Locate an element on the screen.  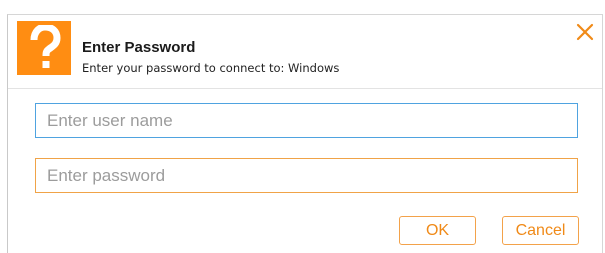
cancel-button: Cancel is located at coordinates (540, 230).